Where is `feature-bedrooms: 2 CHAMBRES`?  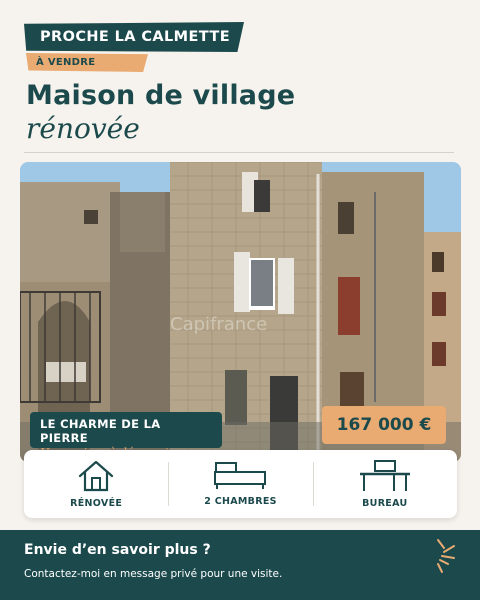
feature-bedrooms: 2 CHAMBRES is located at coordinates (240, 484).